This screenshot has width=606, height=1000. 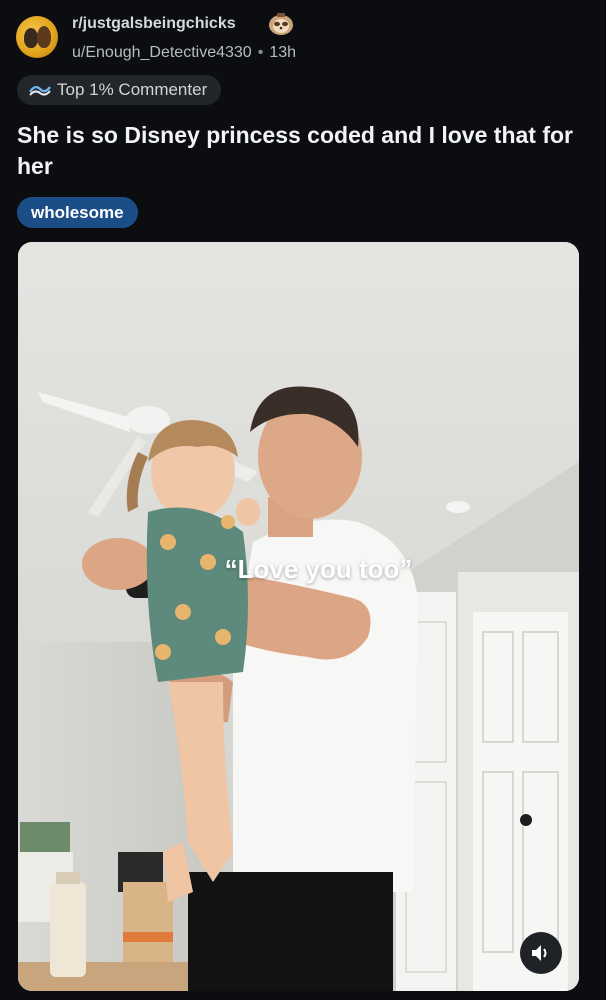 I want to click on wave-icon, so click(x=40, y=90).